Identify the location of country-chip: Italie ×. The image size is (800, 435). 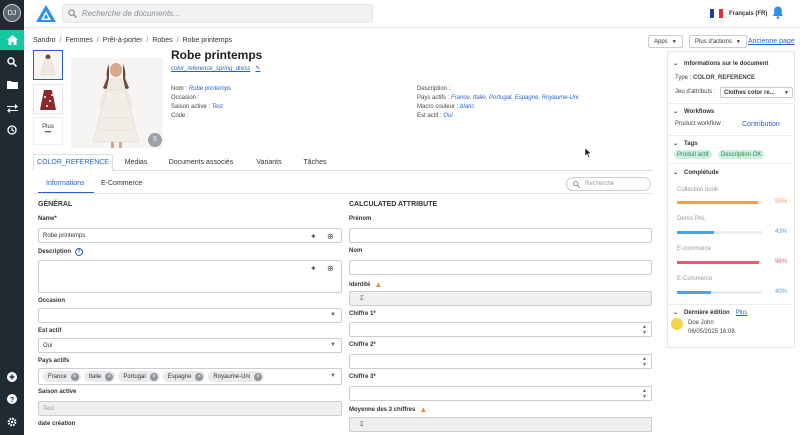
(99, 376).